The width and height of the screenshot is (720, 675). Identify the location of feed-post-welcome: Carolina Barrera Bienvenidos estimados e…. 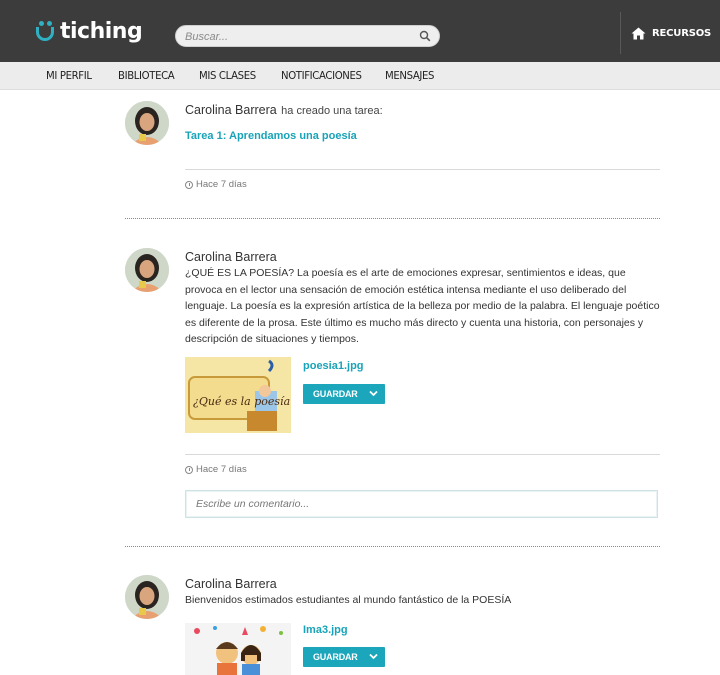
(395, 625).